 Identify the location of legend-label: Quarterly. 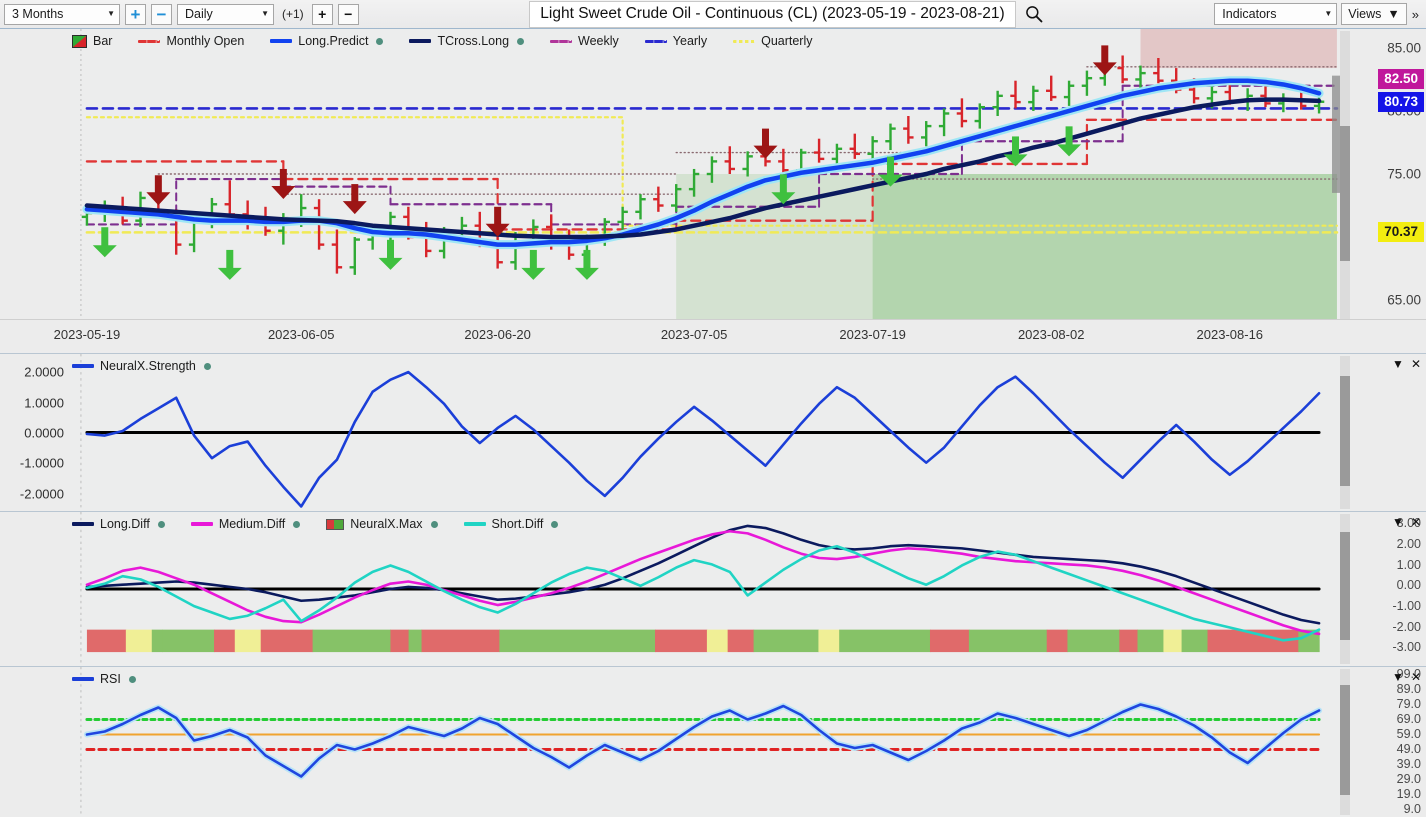
(787, 41).